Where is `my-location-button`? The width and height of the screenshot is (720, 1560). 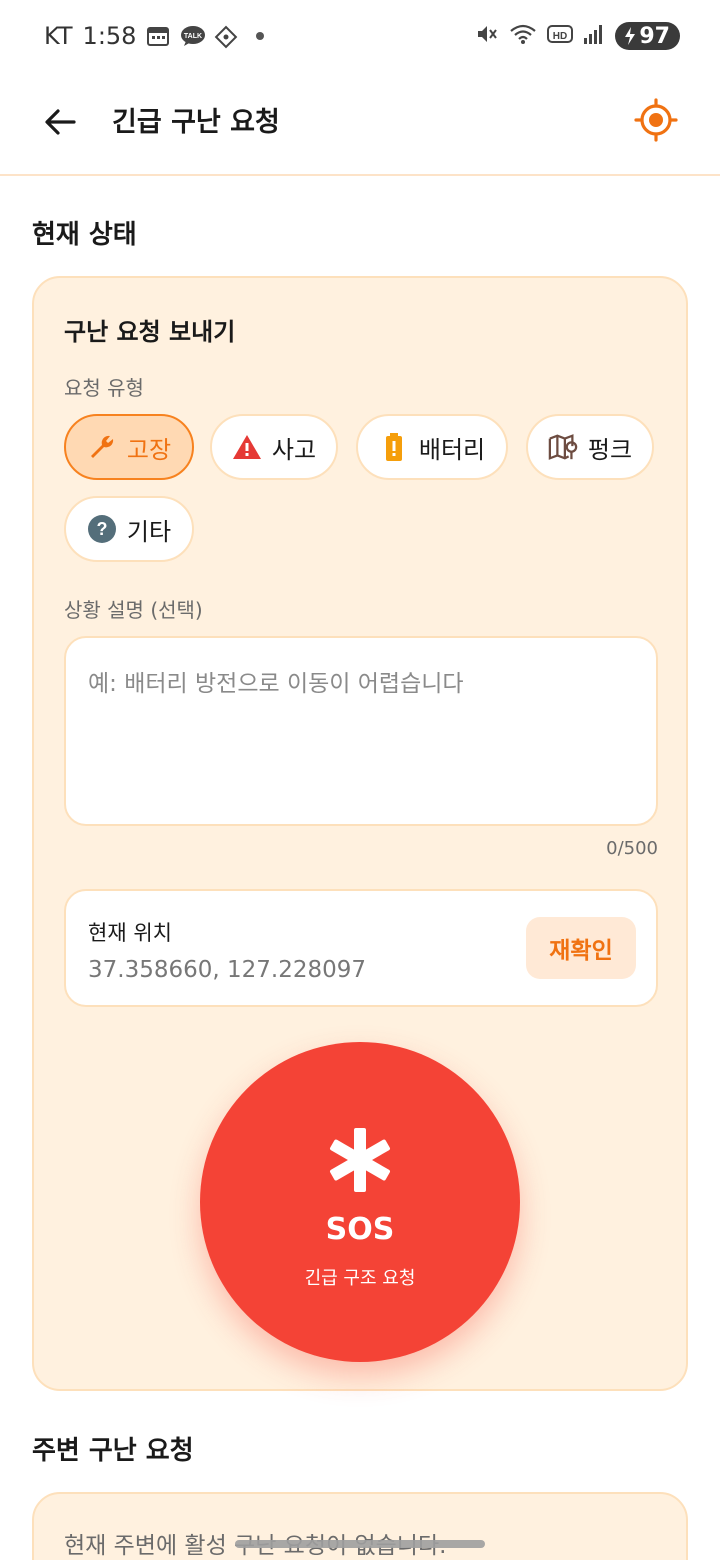 my-location-button is located at coordinates (656, 120).